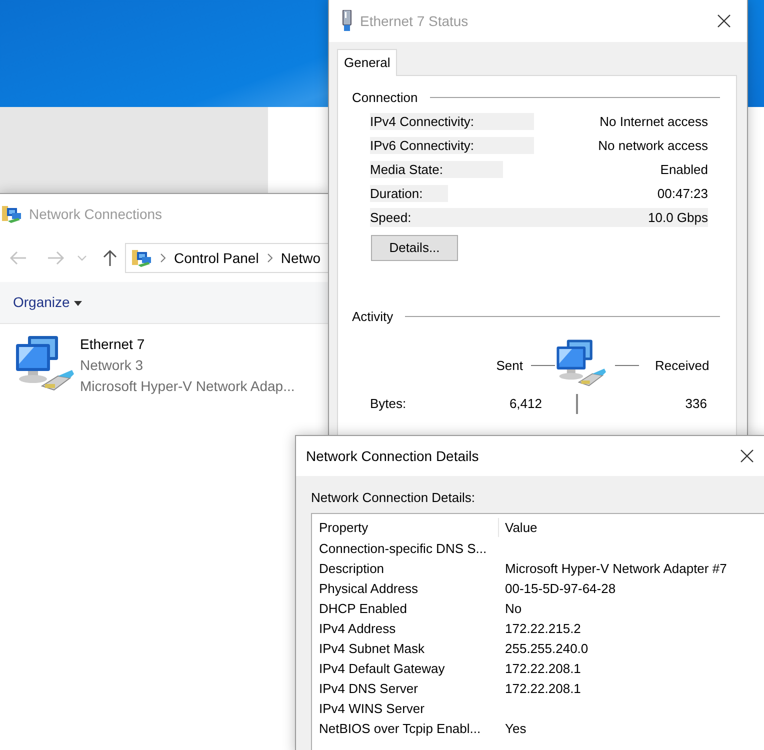 This screenshot has height=750, width=764. I want to click on property-cell-text: IPv4 Default Gateway, so click(382, 669).